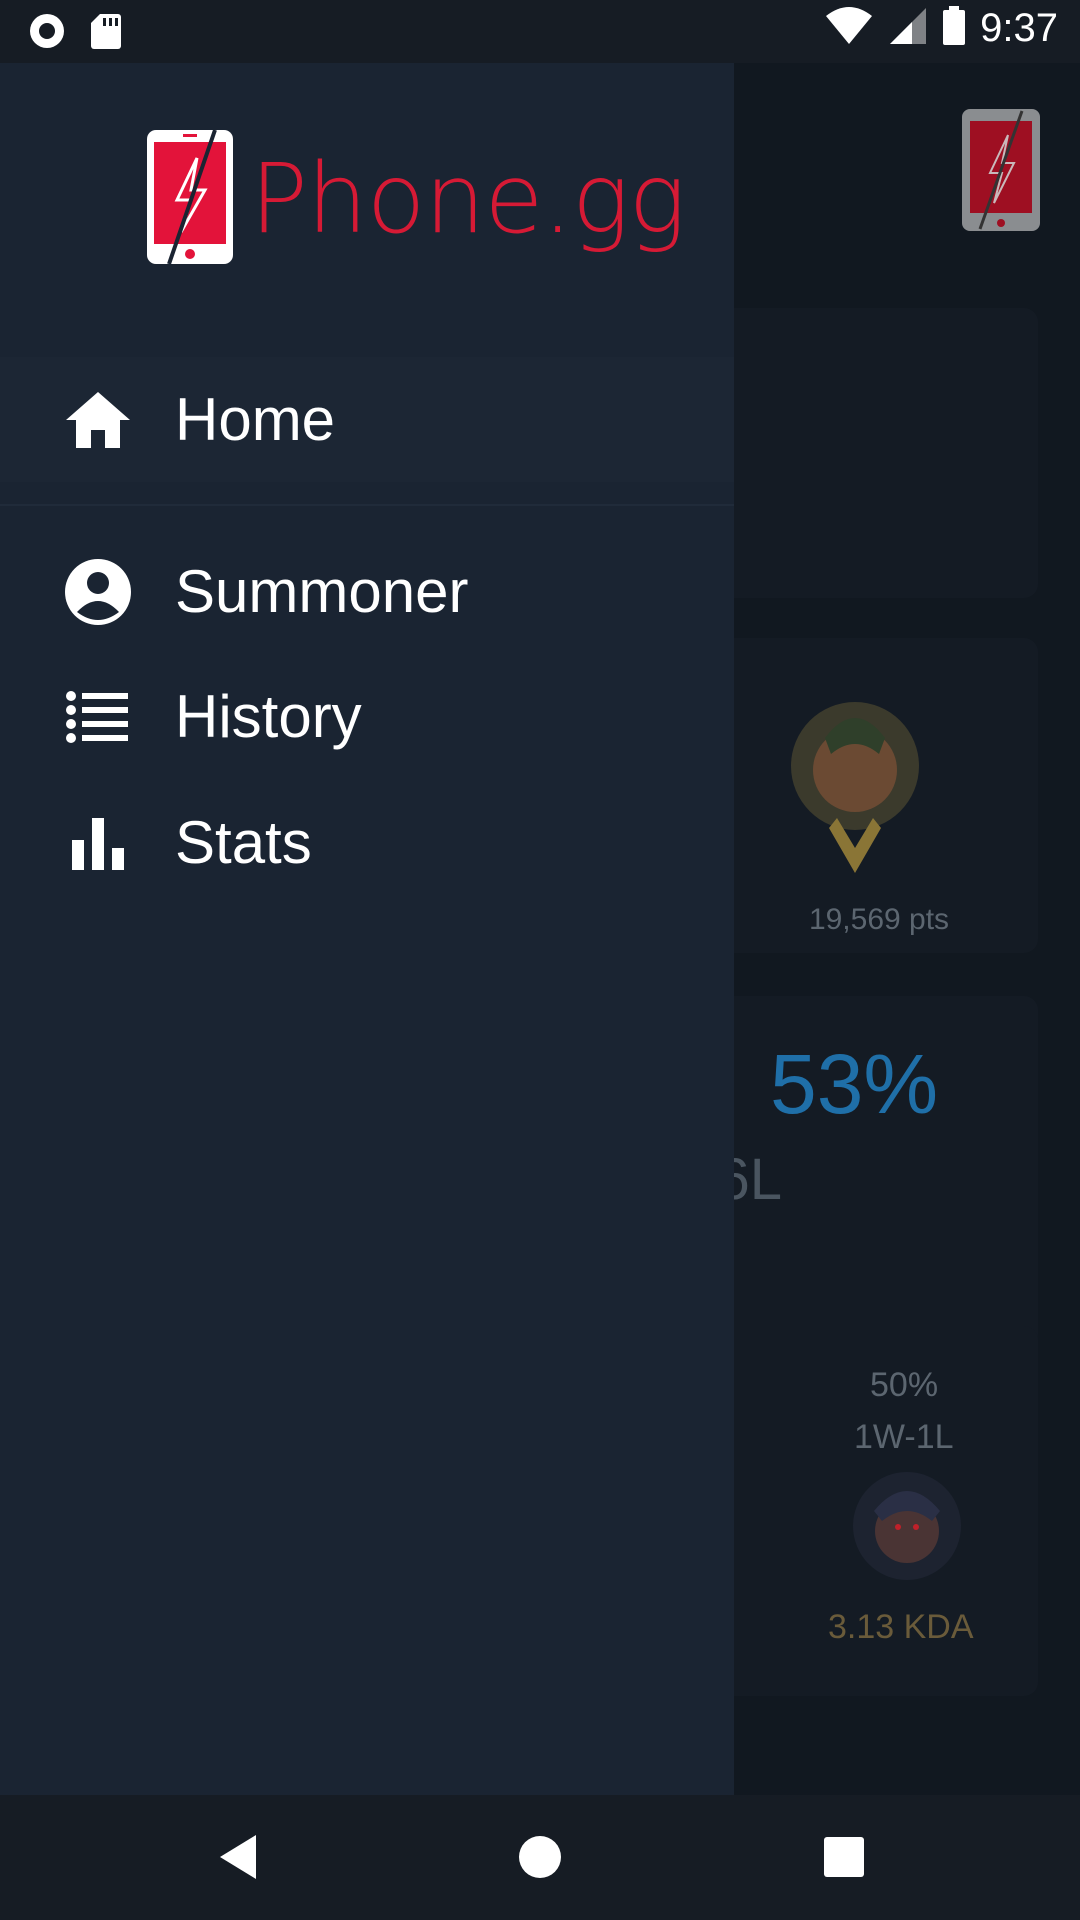 The width and height of the screenshot is (1080, 1920). I want to click on recent-kda: 3.13 KDA, so click(901, 1627).